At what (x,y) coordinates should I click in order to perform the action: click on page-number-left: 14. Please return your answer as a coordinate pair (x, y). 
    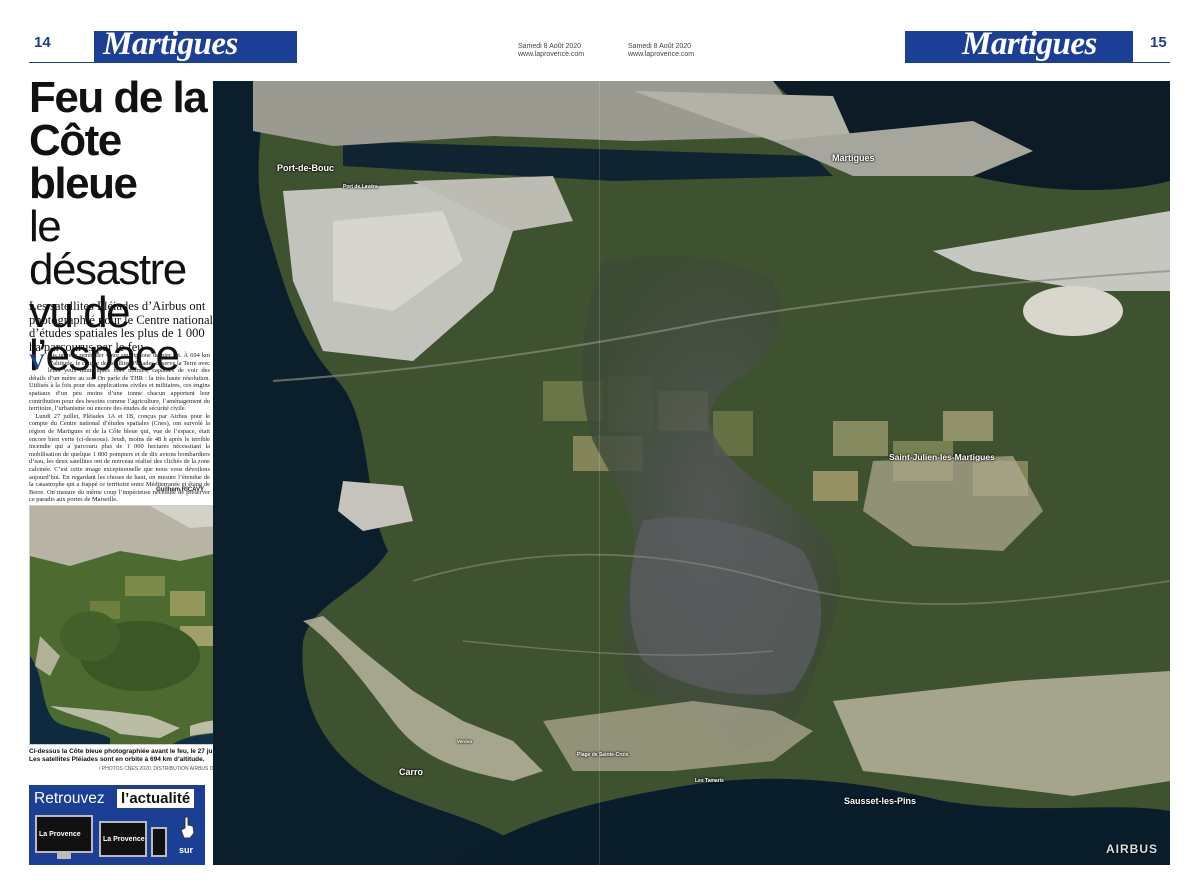
    Looking at the image, I should click on (42, 42).